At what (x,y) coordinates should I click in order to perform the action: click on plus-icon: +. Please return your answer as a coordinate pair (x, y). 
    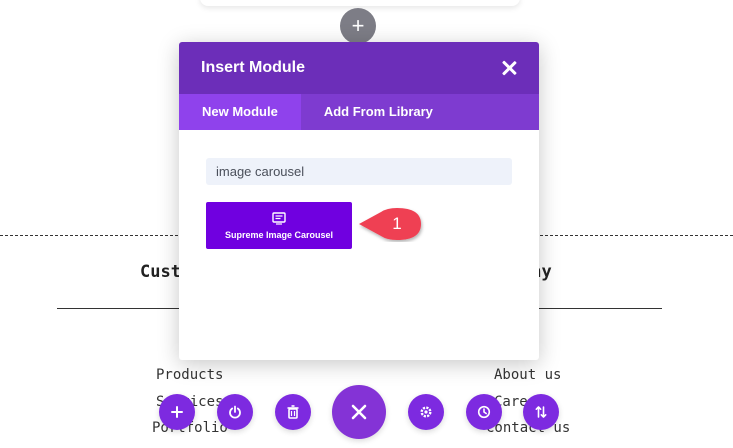
    Looking at the image, I should click on (358, 25).